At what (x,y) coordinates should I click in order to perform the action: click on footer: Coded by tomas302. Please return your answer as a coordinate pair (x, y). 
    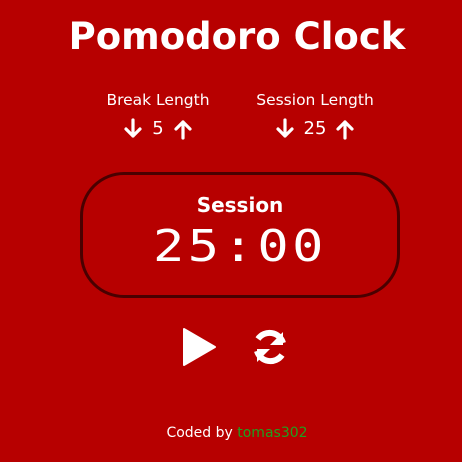
    Looking at the image, I should click on (231, 433).